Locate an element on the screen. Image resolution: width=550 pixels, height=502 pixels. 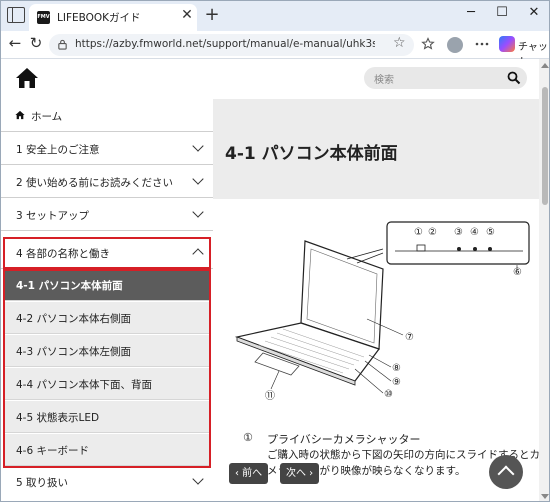
sidebar-subitem-keyboard: 4-6 キーボード is located at coordinates (107, 450).